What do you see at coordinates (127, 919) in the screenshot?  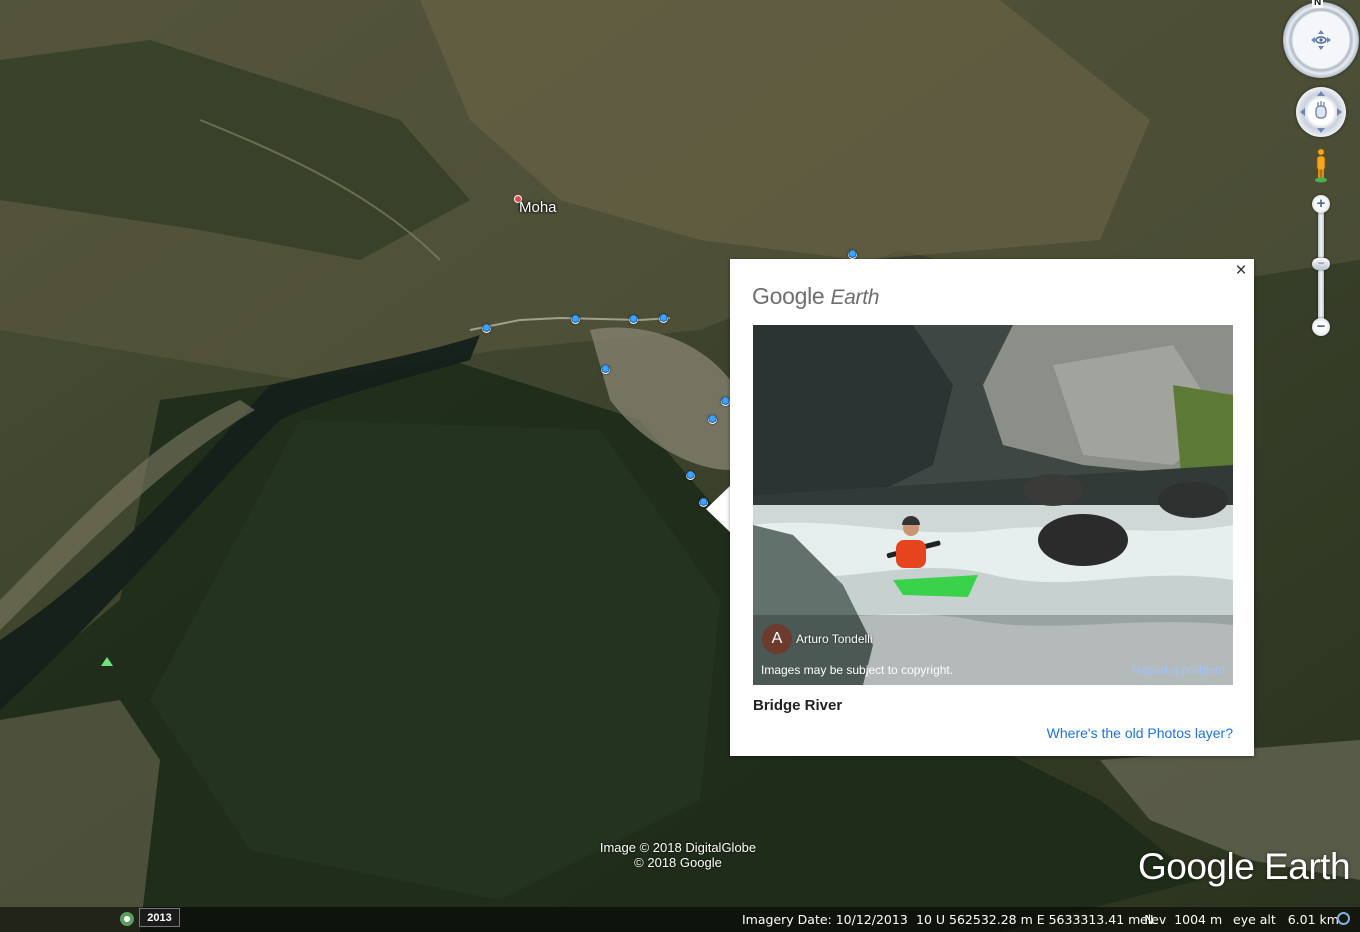 I see `historical-imagery-icon` at bounding box center [127, 919].